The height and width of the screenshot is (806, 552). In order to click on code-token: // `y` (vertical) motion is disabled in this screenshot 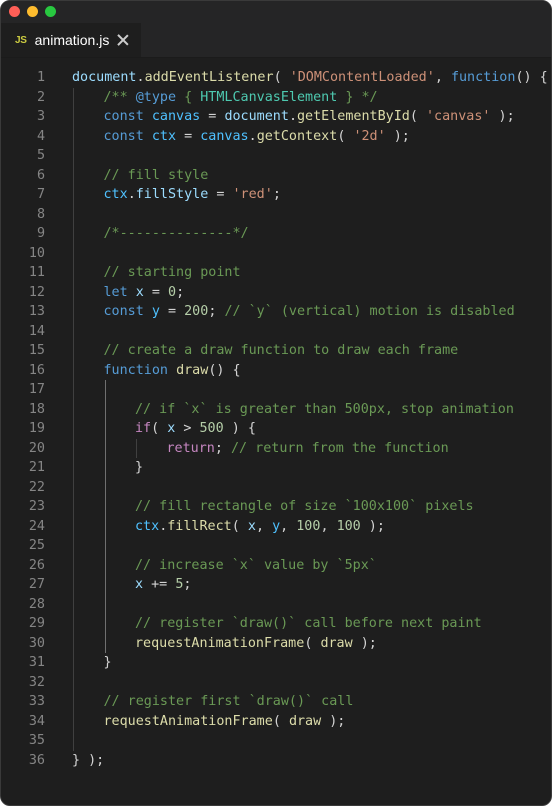, I will do `click(369, 311)`.